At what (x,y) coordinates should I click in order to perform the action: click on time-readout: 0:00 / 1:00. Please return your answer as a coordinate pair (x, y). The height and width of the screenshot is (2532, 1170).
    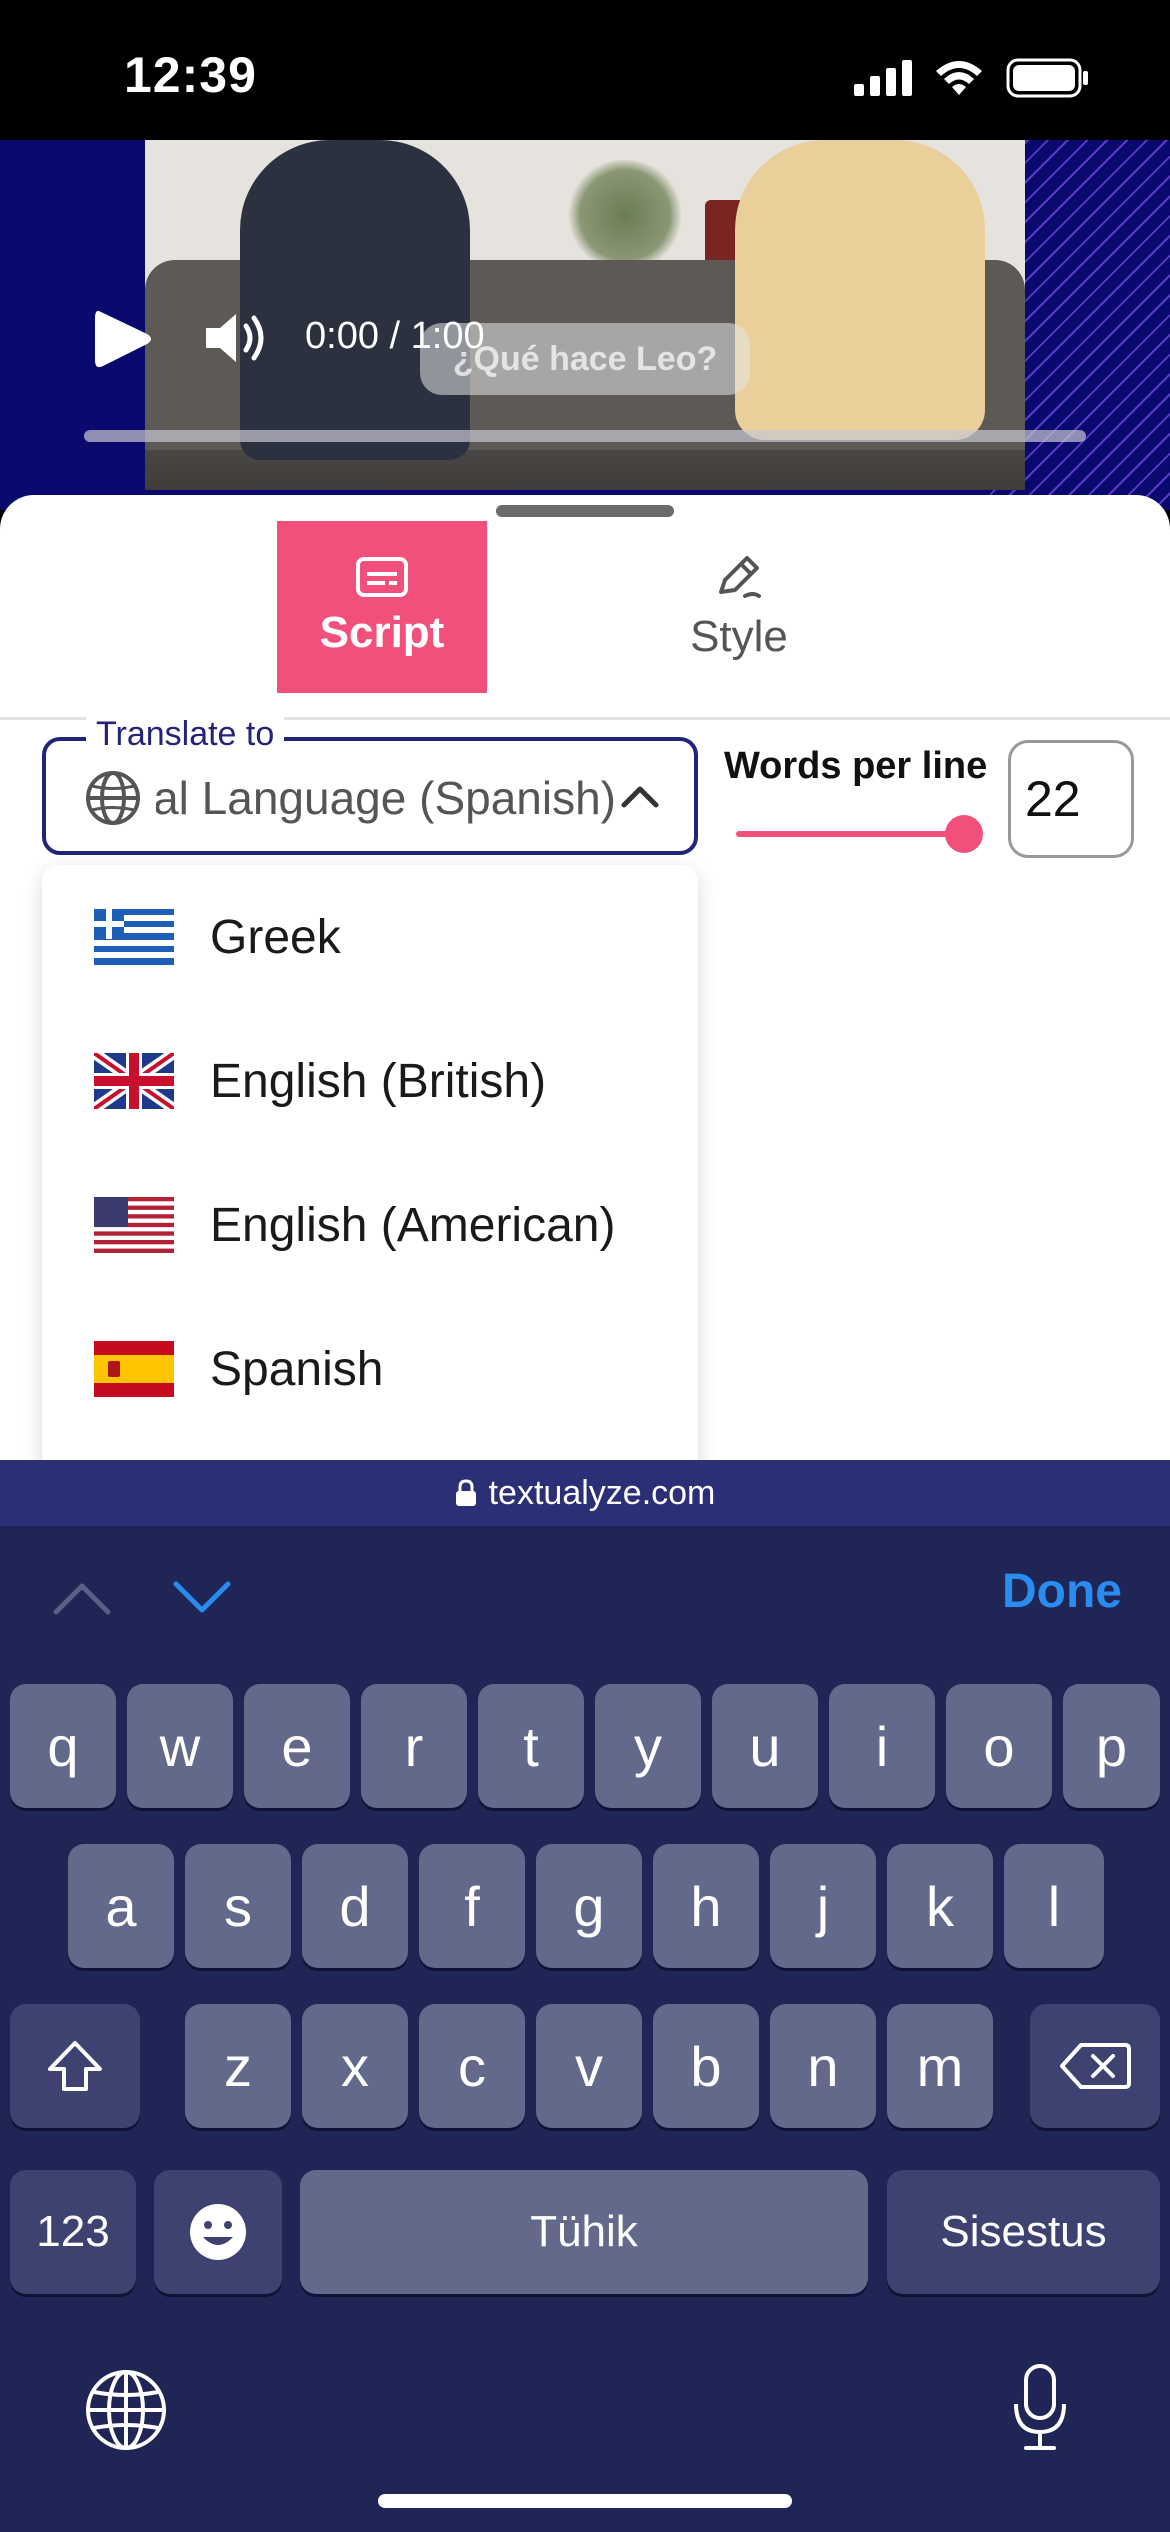
    Looking at the image, I should click on (395, 336).